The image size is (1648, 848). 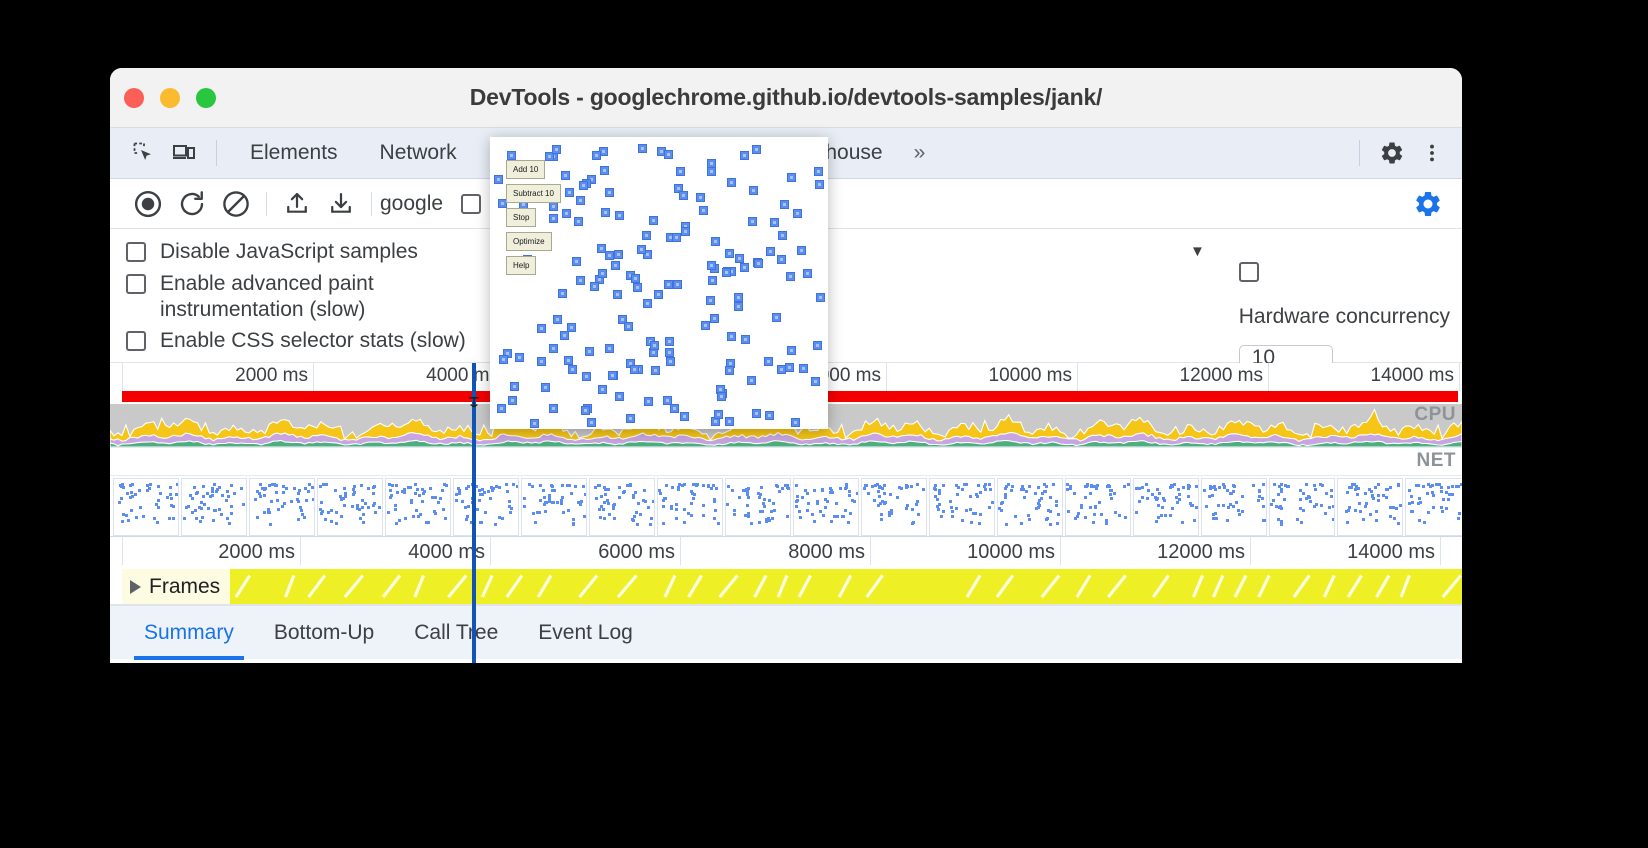 What do you see at coordinates (1428, 204) in the screenshot?
I see `capture-settings-gear-icon` at bounding box center [1428, 204].